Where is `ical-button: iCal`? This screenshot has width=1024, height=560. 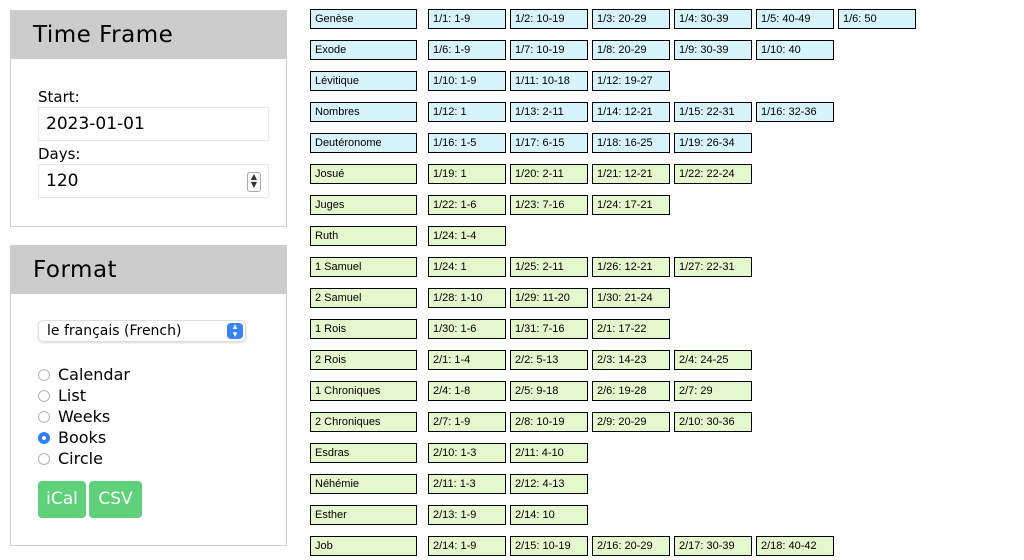
ical-button: iCal is located at coordinates (62, 499).